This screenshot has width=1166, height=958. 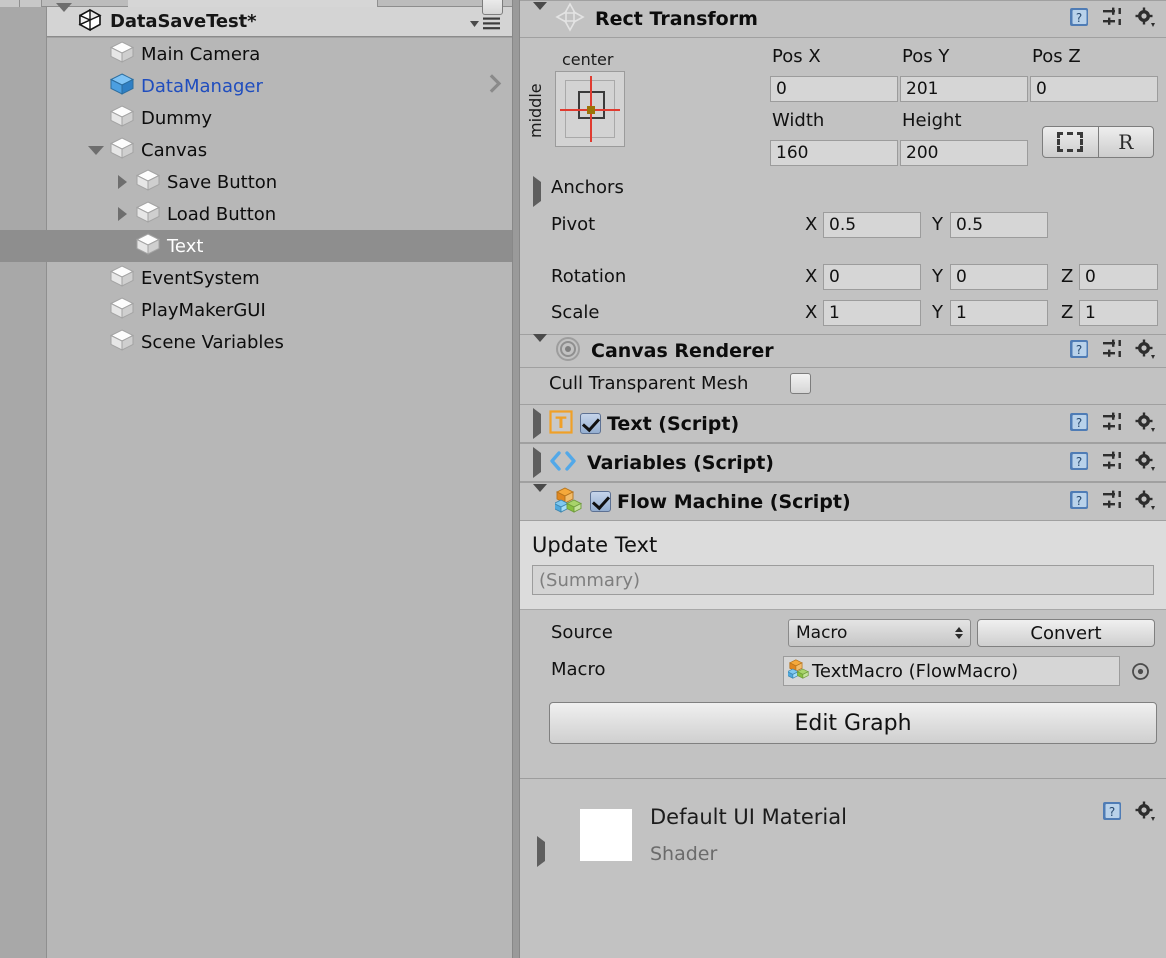 What do you see at coordinates (811, 276) in the screenshot?
I see `rotation-x-axis-label: X` at bounding box center [811, 276].